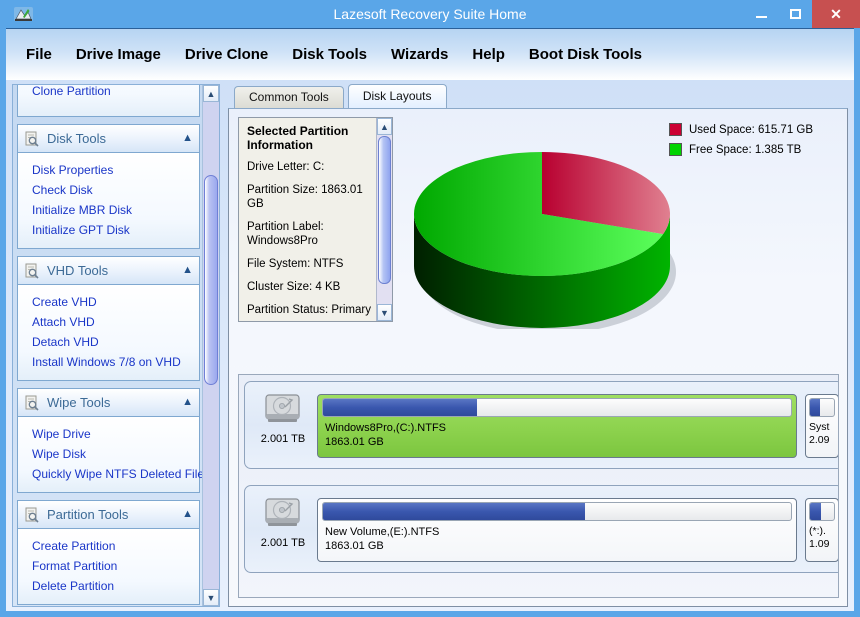 This screenshot has height=617, width=860. I want to click on sidebar-item-wipe-disk: Wipe Disk, so click(108, 454).